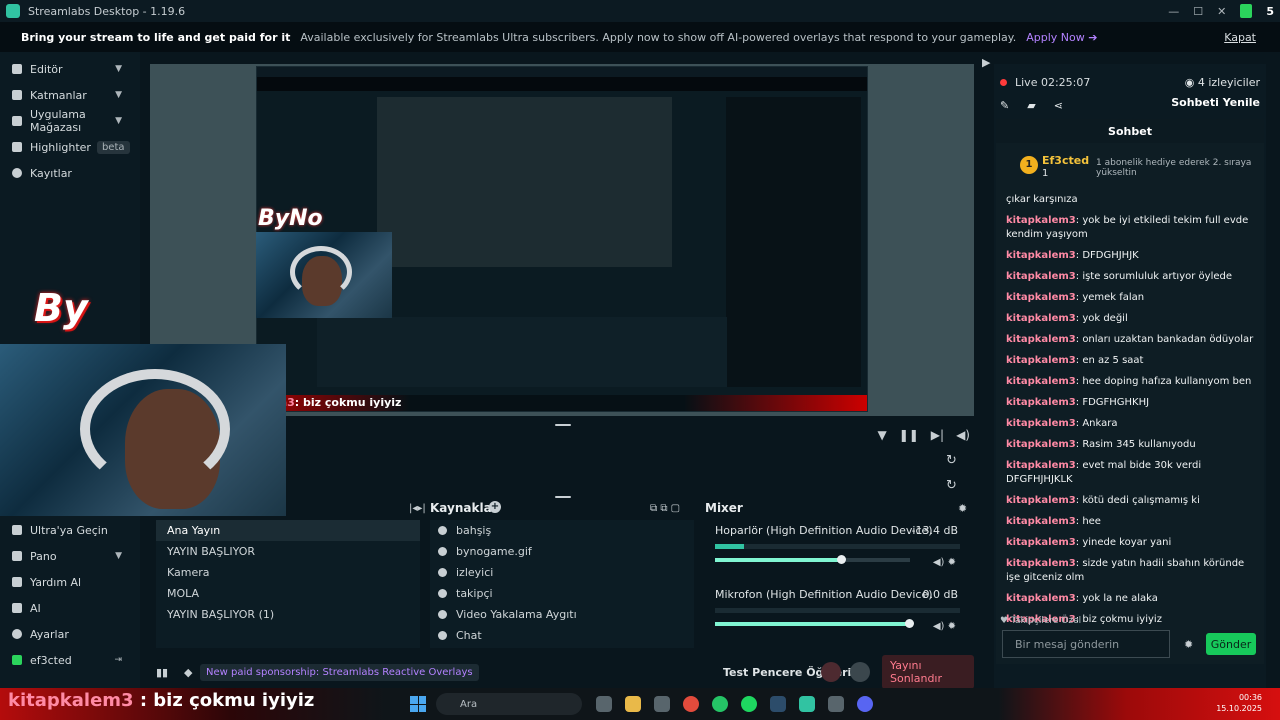 The width and height of the screenshot is (1280, 720). I want to click on refresh-icon: ↻, so click(951, 460).